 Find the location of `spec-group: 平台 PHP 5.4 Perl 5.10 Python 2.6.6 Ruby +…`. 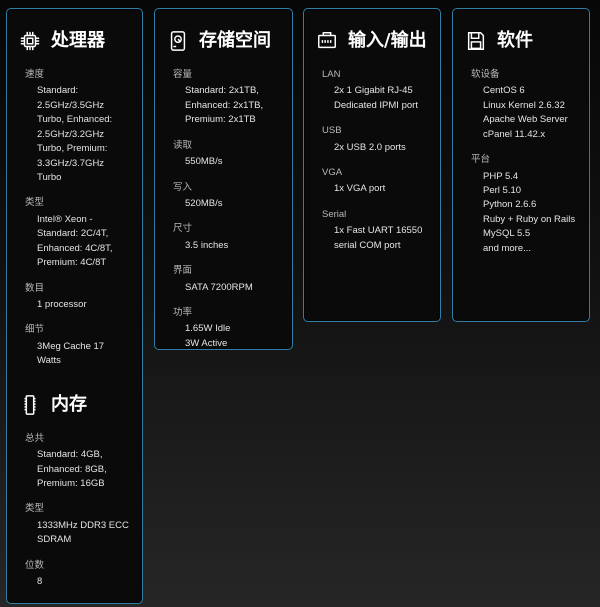

spec-group: 平台 PHP 5.4 Perl 5.10 Python 2.6.6 Ruby +… is located at coordinates (521, 205).